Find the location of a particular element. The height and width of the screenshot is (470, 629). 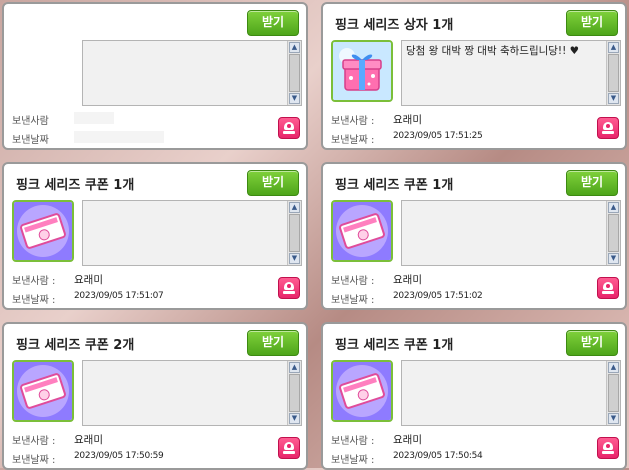

date-value: 2023/09/05 17:50:59 is located at coordinates (119, 456).